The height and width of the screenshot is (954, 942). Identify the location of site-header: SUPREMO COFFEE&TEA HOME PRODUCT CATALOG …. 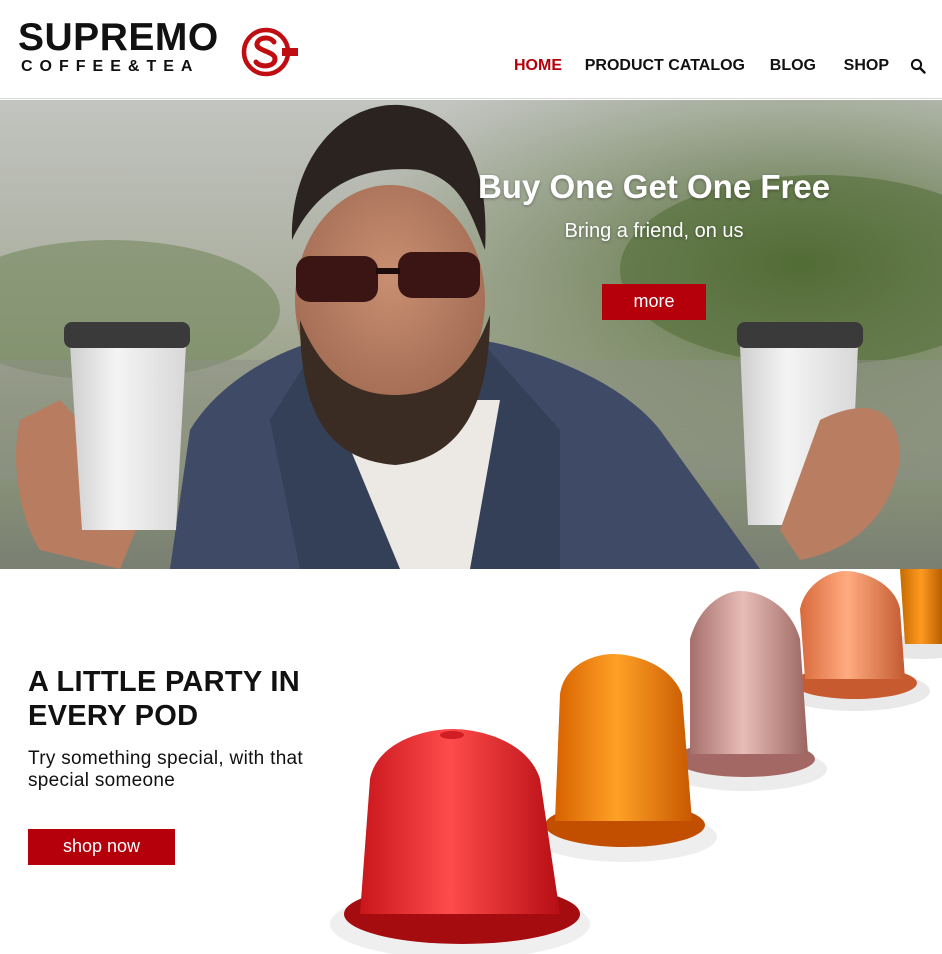
(471, 49).